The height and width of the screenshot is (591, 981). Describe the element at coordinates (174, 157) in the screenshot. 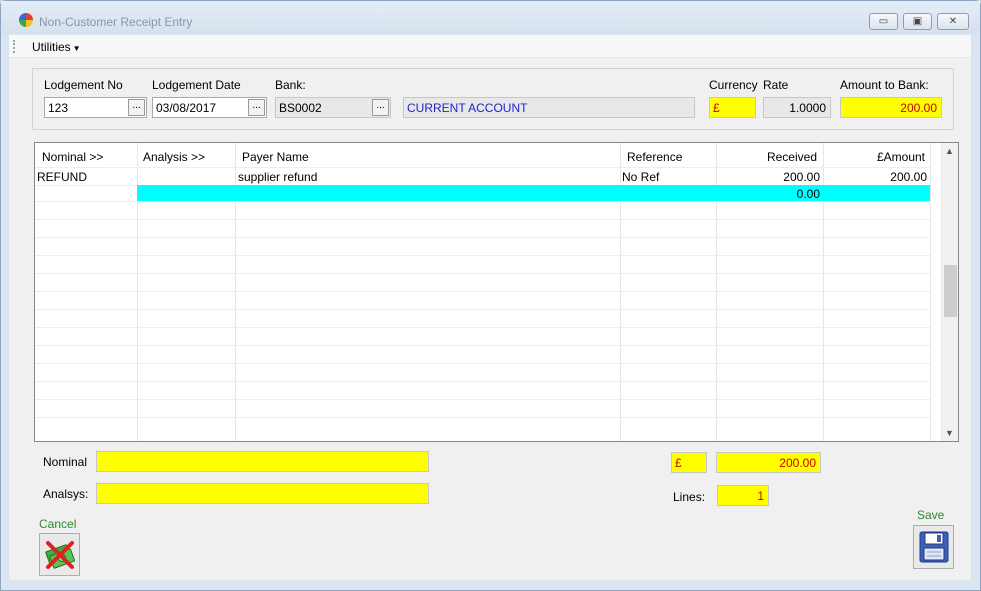

I see `column-header-analysis: Analysis >>` at that location.